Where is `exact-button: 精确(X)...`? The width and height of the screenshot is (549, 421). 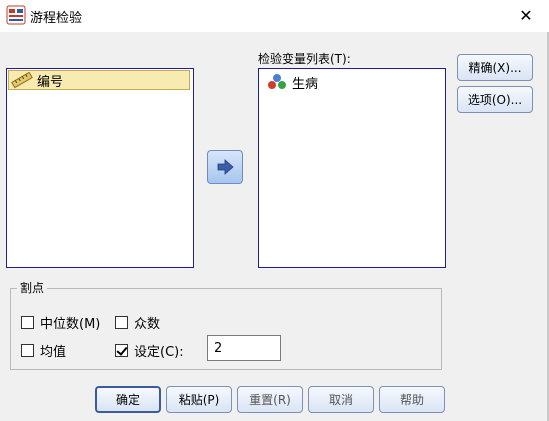 exact-button: 精确(X)... is located at coordinates (495, 67).